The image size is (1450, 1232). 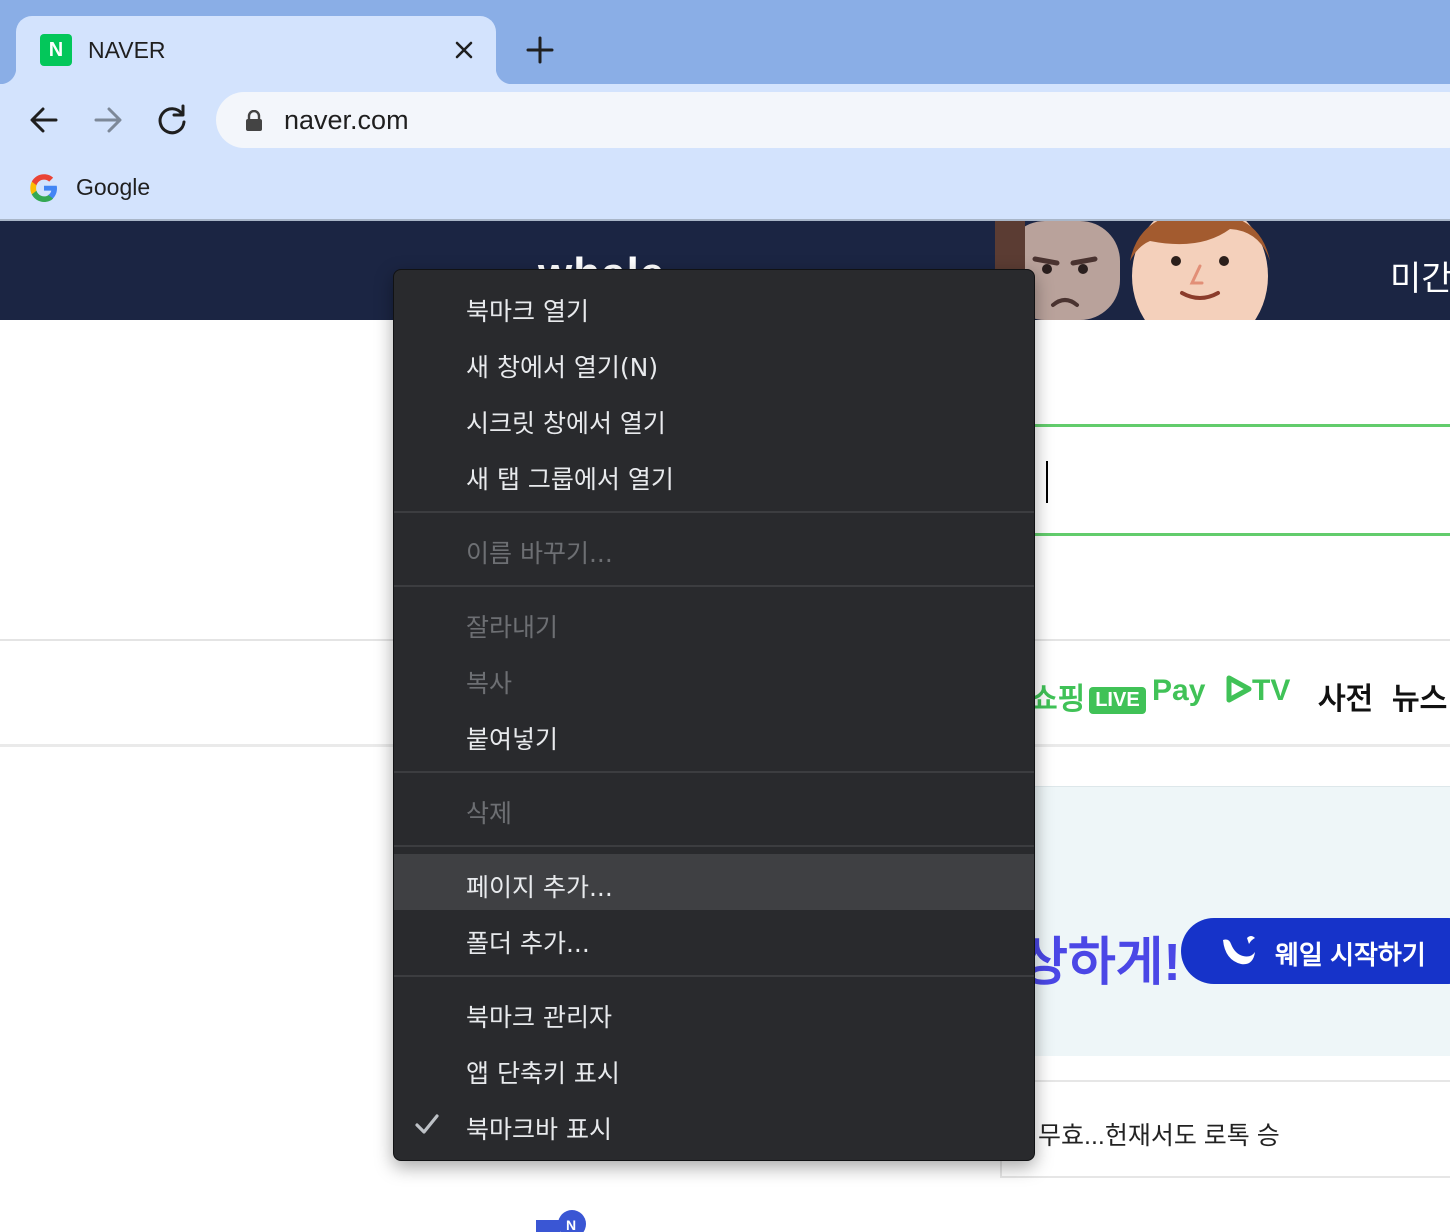 What do you see at coordinates (714, 474) in the screenshot?
I see `menu-item-open-new-tab-group: 새 탭 그룹에서 열기` at bounding box center [714, 474].